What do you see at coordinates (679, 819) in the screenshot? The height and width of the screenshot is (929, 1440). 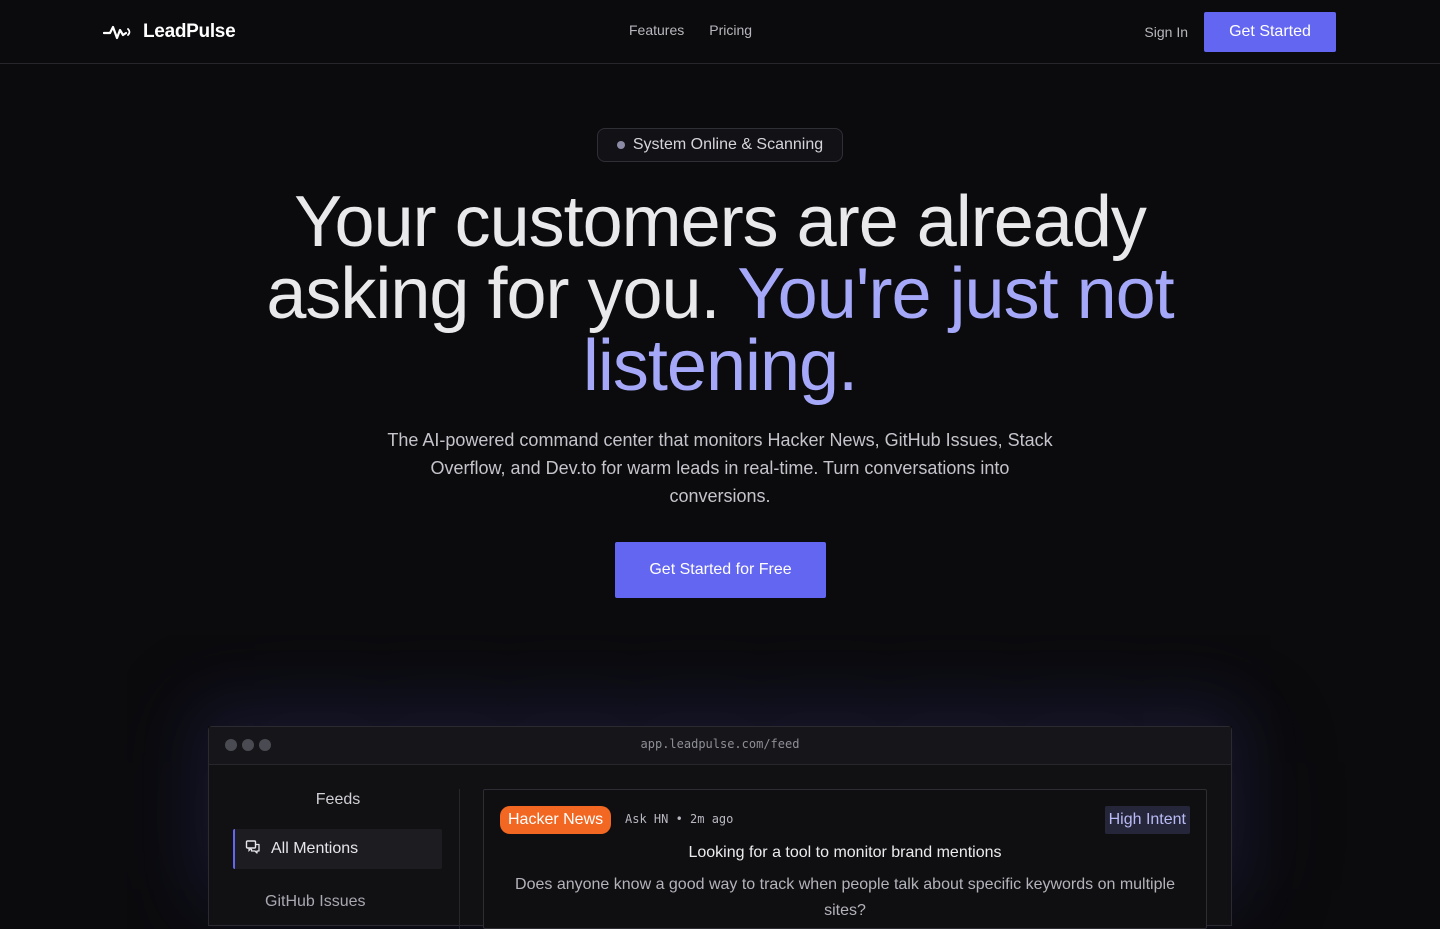 I see `mention-meta: Ask HN • 2m ago` at bounding box center [679, 819].